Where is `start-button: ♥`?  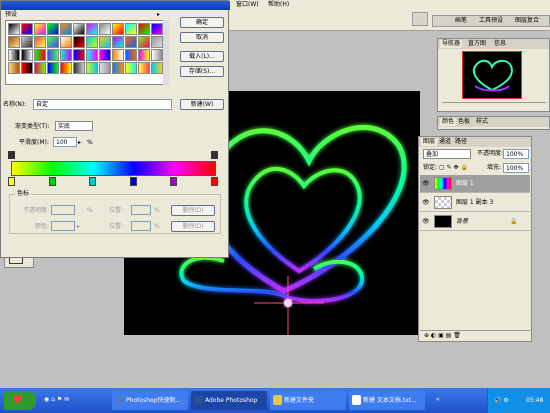 start-button: ♥ is located at coordinates (20, 400).